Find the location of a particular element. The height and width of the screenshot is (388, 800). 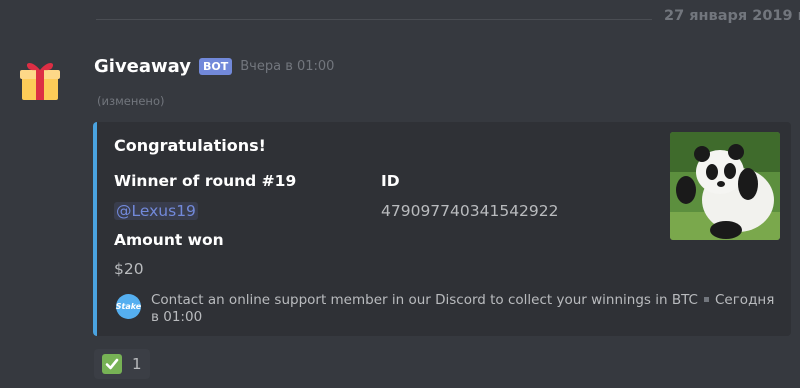

bot-tag: BOT is located at coordinates (216, 66).